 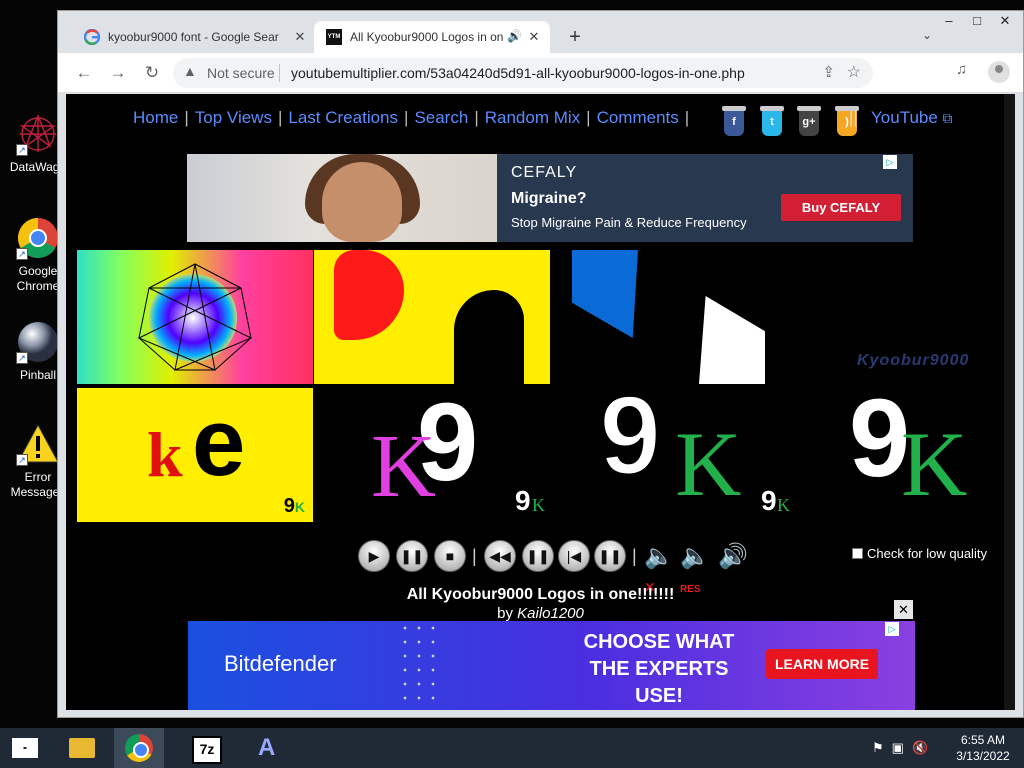 What do you see at coordinates (374, 556) in the screenshot?
I see `play-button: ▶` at bounding box center [374, 556].